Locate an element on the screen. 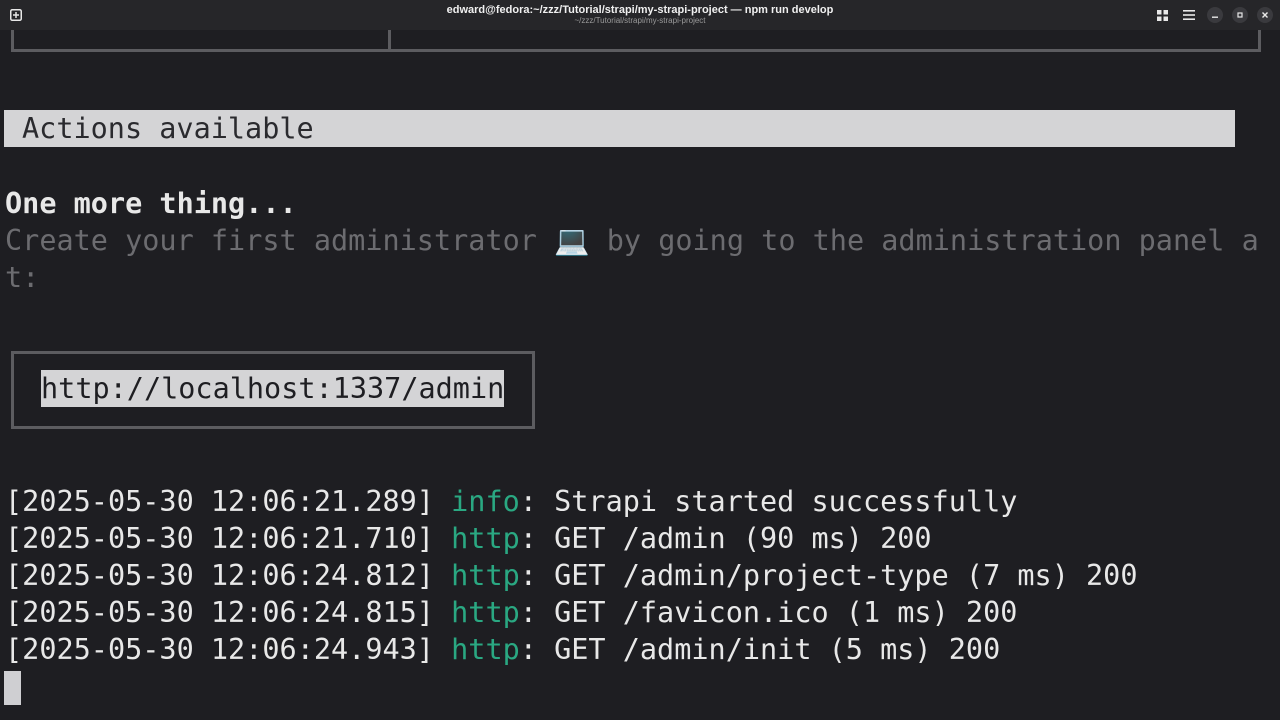  menu-button is located at coordinates (1189, 15).